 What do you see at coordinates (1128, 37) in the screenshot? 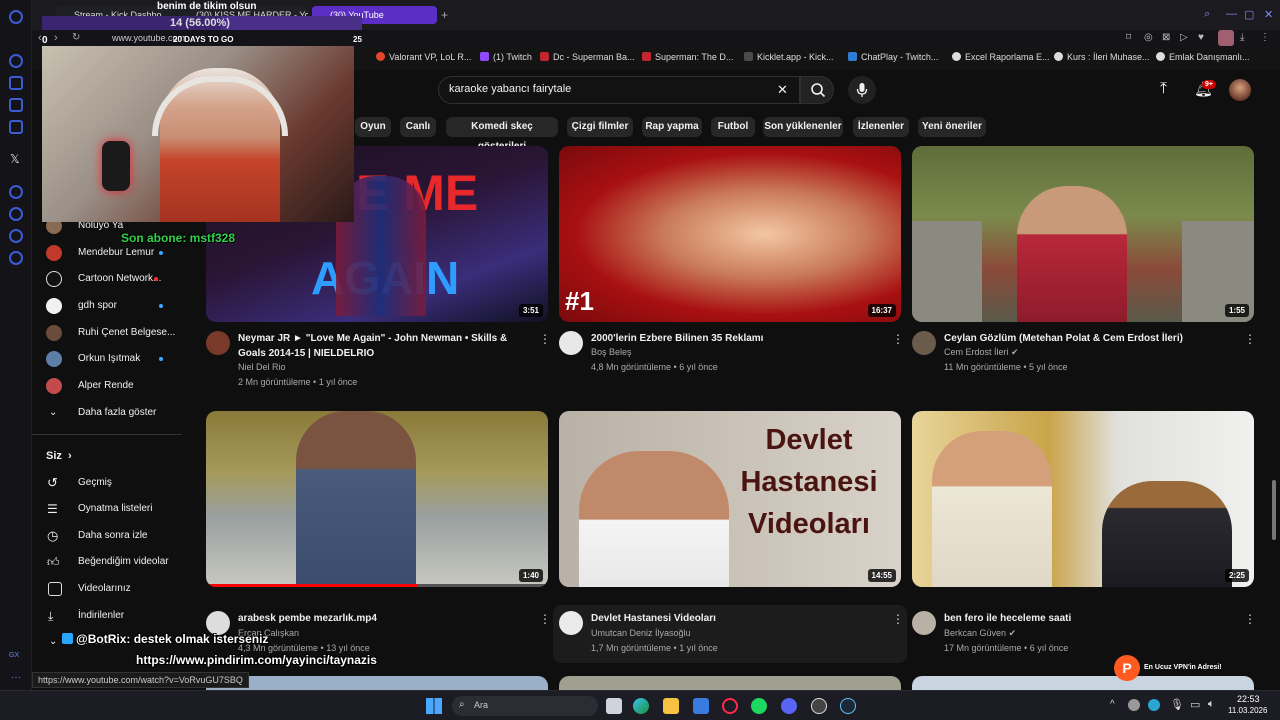
I see `bookmark-icon: ⌑` at bounding box center [1128, 37].